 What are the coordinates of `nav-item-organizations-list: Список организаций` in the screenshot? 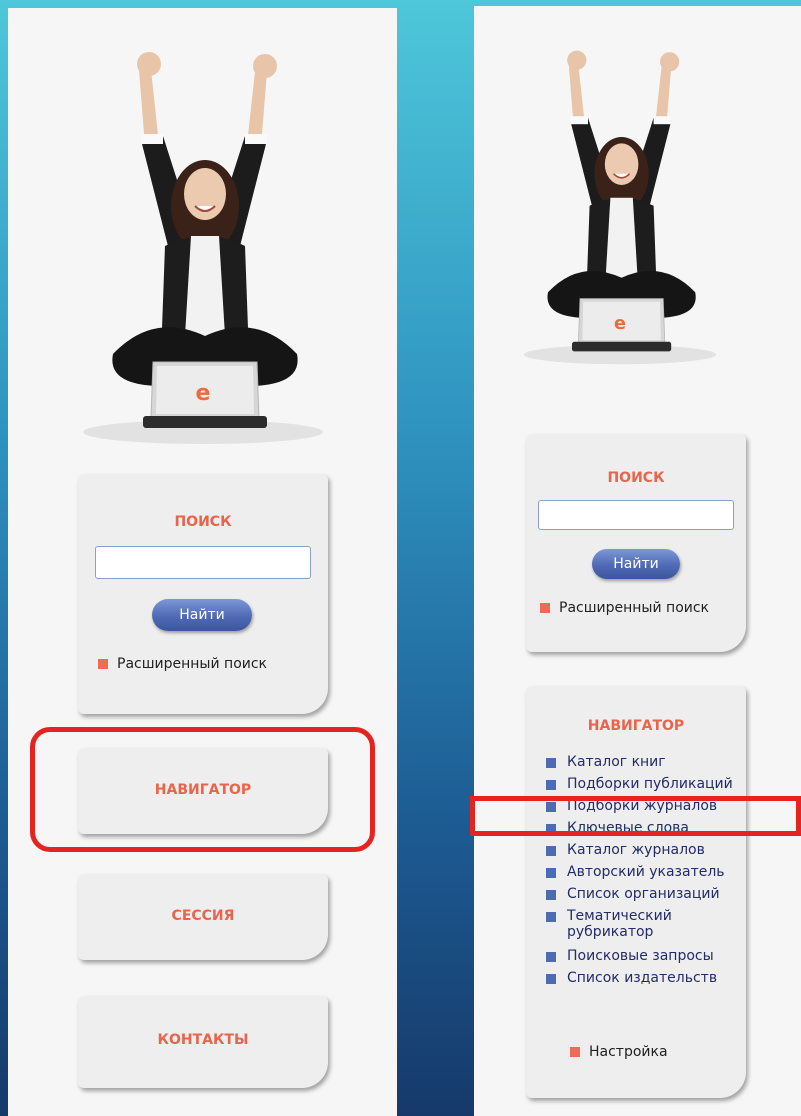 It's located at (646, 897).